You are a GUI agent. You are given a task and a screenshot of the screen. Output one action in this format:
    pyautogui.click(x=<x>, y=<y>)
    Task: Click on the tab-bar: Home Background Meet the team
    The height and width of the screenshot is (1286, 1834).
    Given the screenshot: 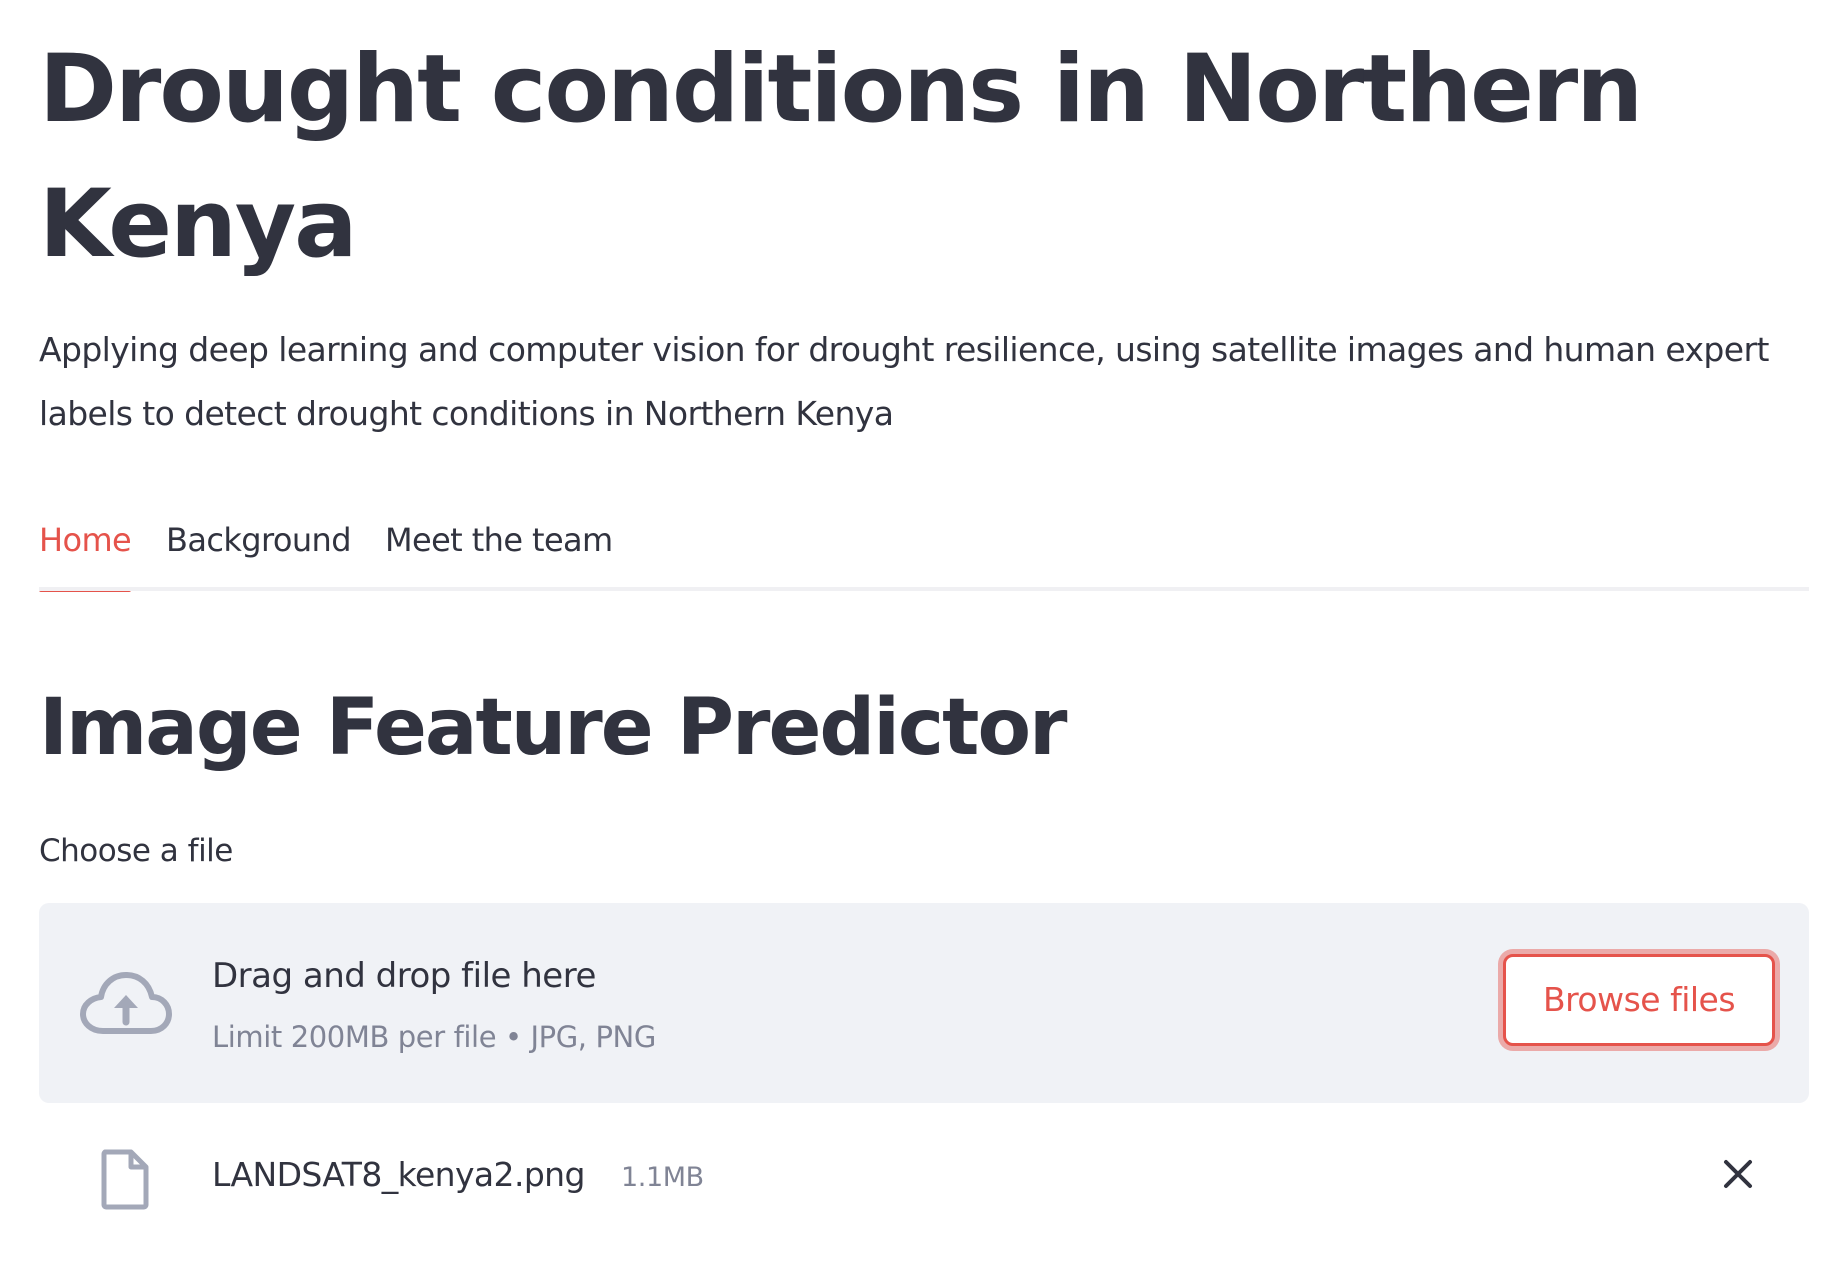 What is the action you would take?
    pyautogui.click(x=924, y=552)
    